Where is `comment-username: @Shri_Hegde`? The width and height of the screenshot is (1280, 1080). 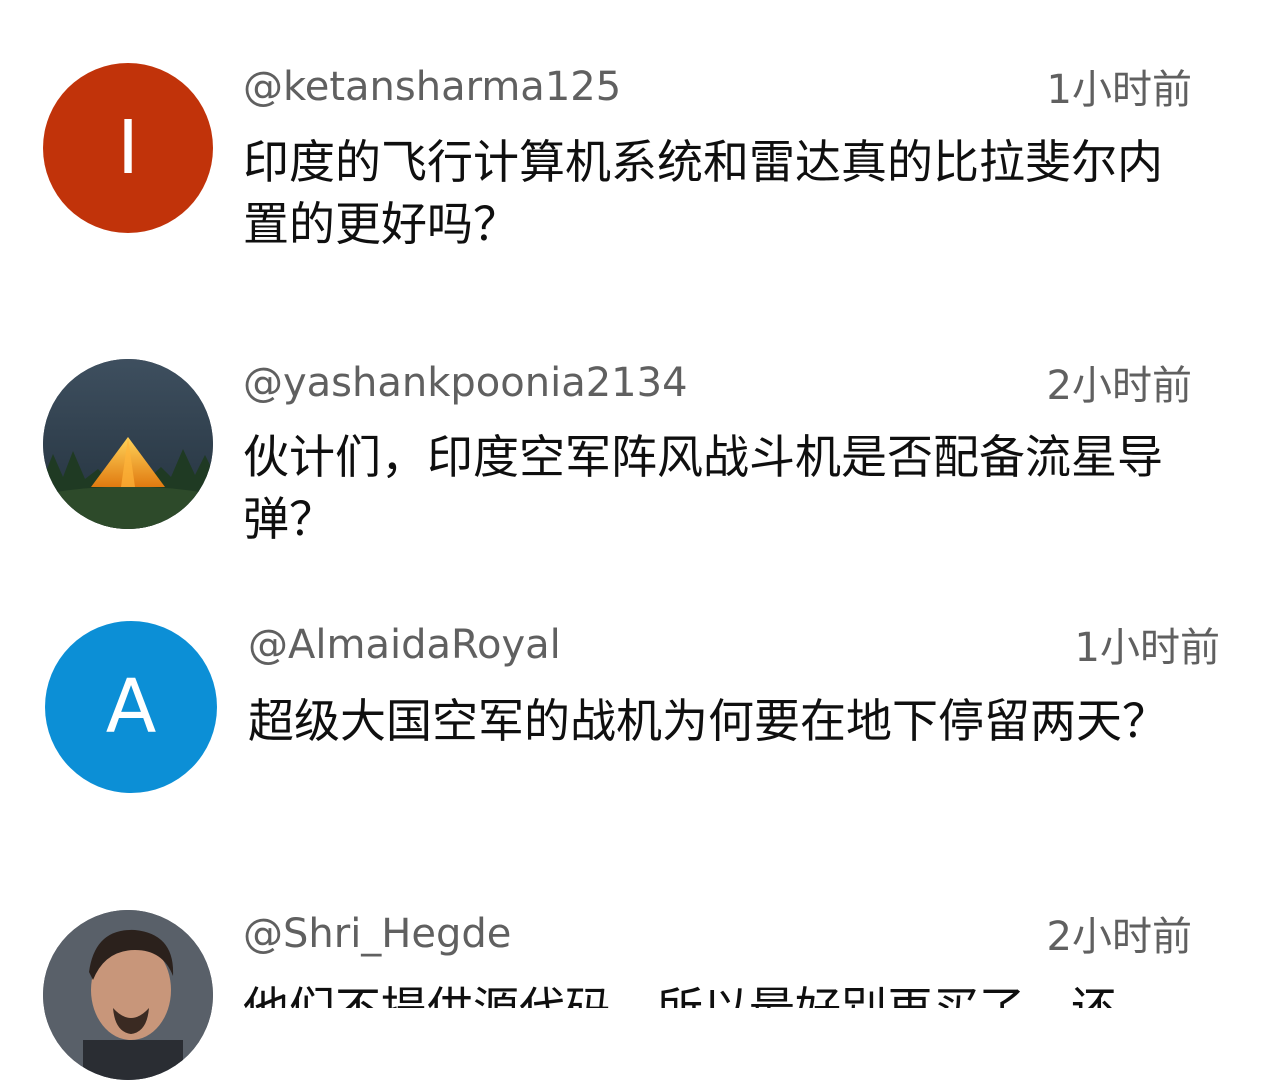 comment-username: @Shri_Hegde is located at coordinates (377, 934).